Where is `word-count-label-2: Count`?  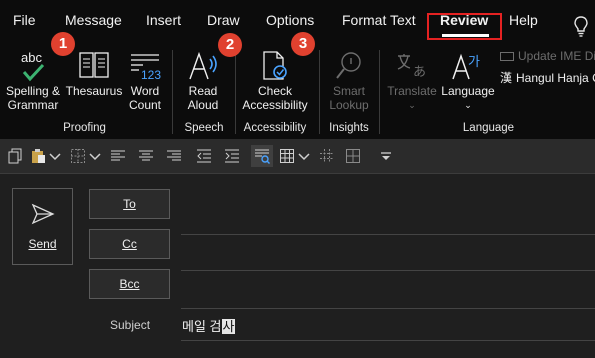
word-count-label-2: Count is located at coordinates (145, 105).